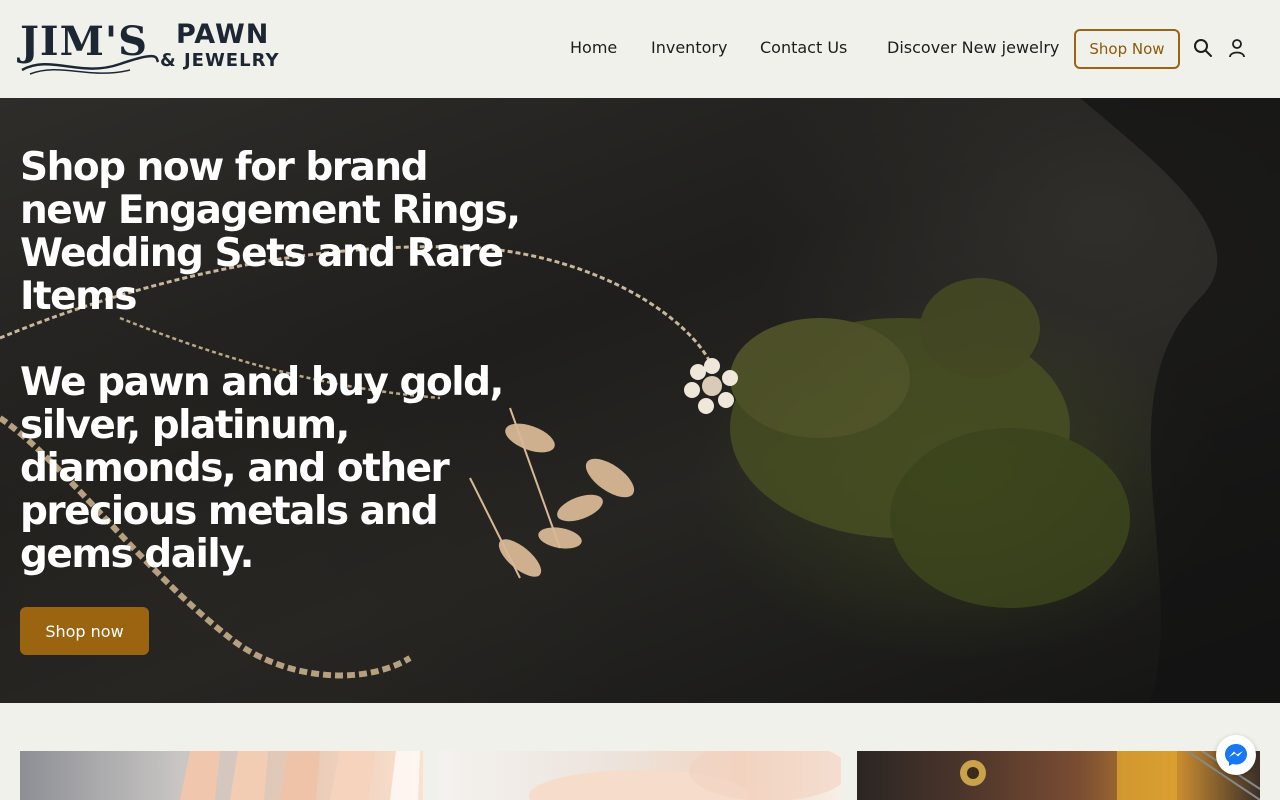 The width and height of the screenshot is (1280, 800). What do you see at coordinates (151, 48) in the screenshot?
I see `logo: JIM'S PAWN & JEWELRY` at bounding box center [151, 48].